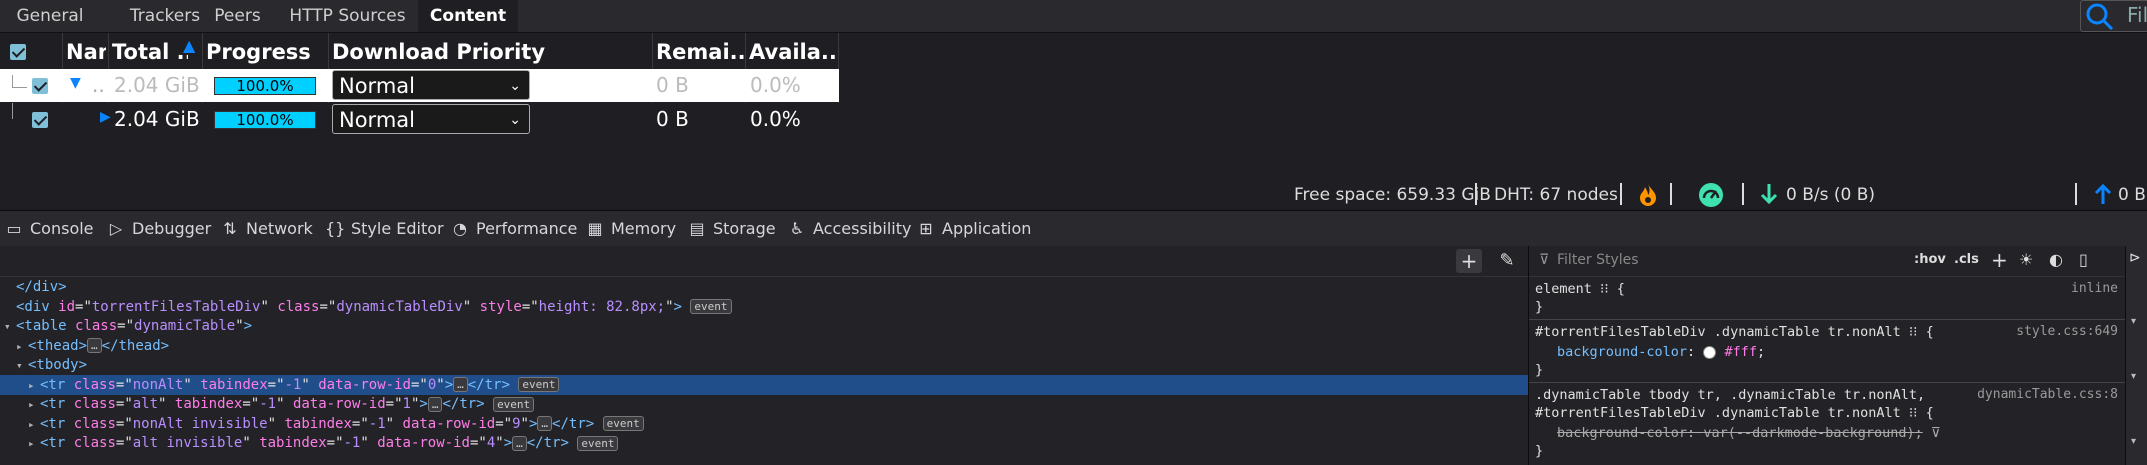 This screenshot has height=465, width=2147. What do you see at coordinates (1831, 195) in the screenshot?
I see `download-speed-label: 0 B/s (0 B)` at bounding box center [1831, 195].